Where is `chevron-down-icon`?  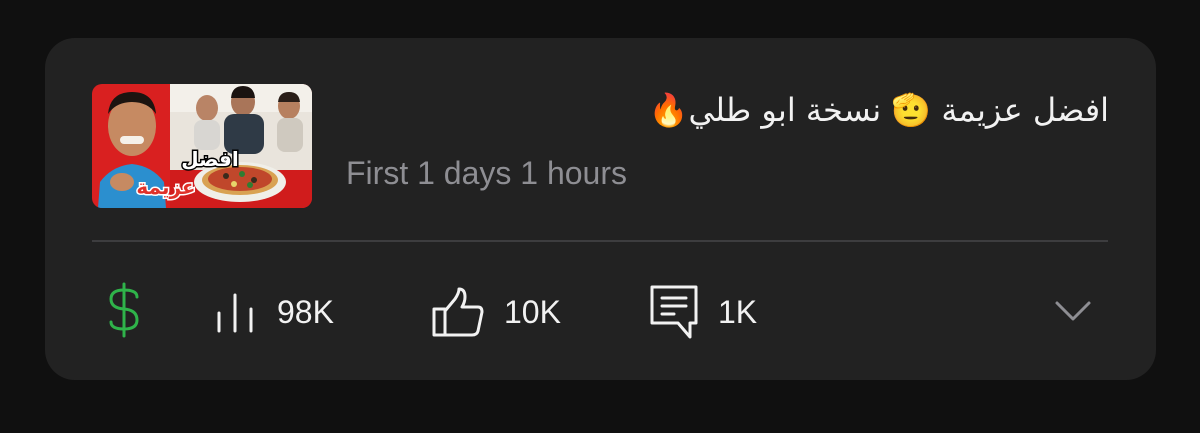 chevron-down-icon is located at coordinates (1073, 311).